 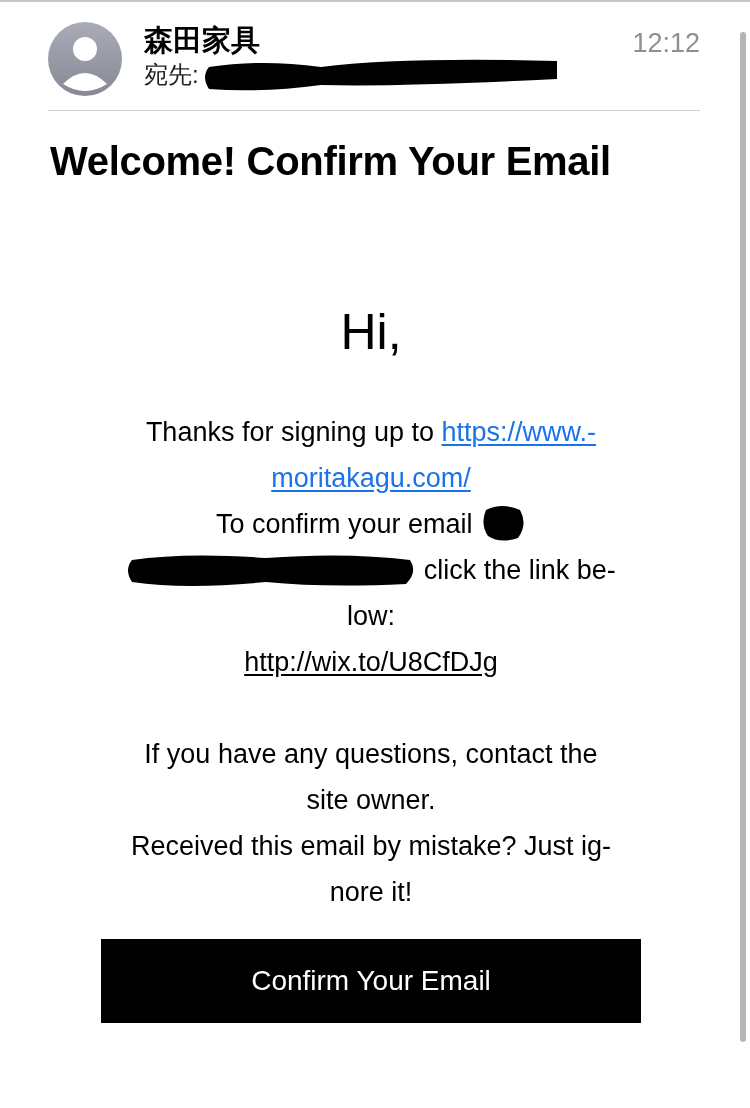 What do you see at coordinates (371, 892) in the screenshot?
I see `body-text: nore it!` at bounding box center [371, 892].